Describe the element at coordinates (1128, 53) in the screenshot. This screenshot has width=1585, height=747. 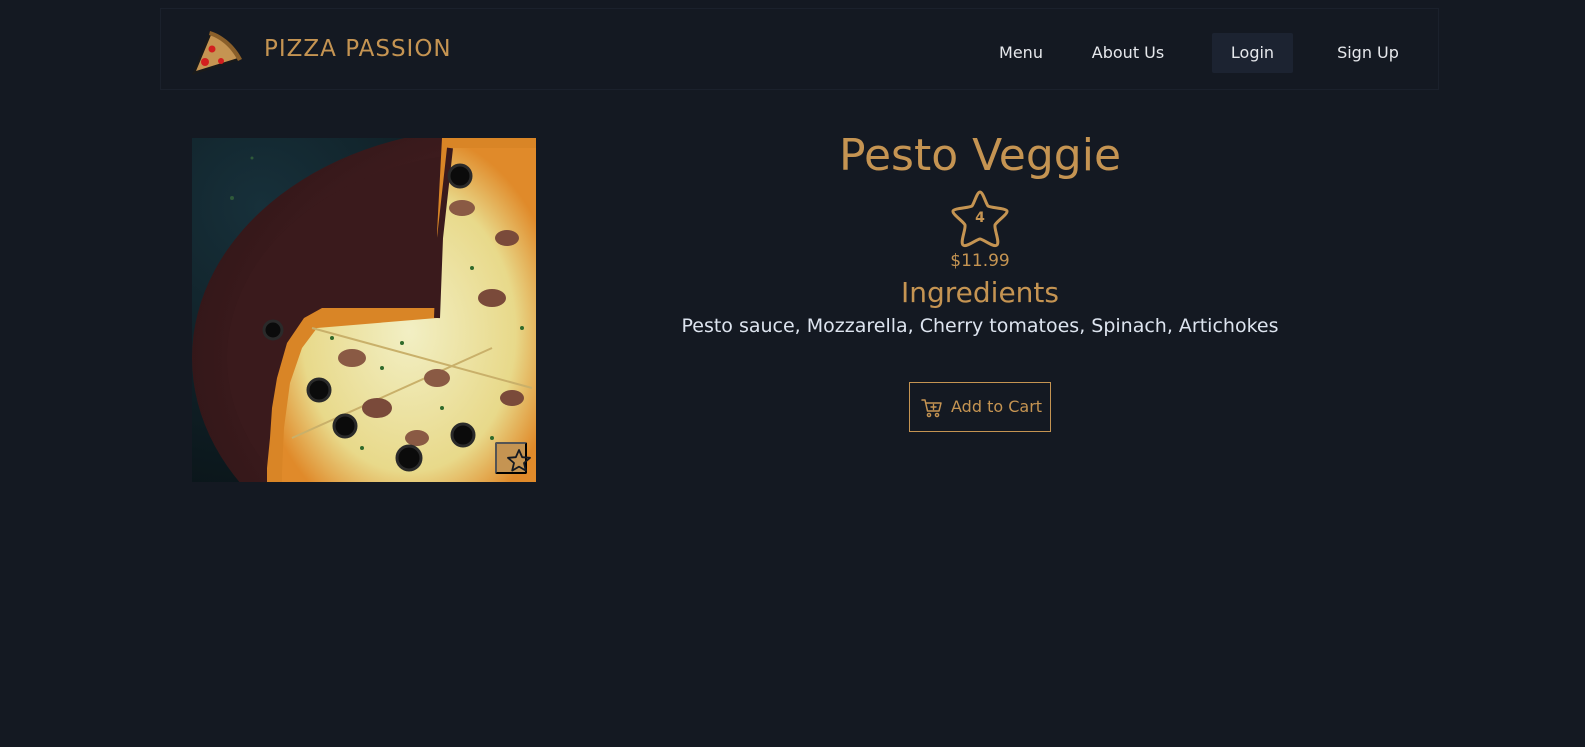
I see `nav-about-us: About Us` at that location.